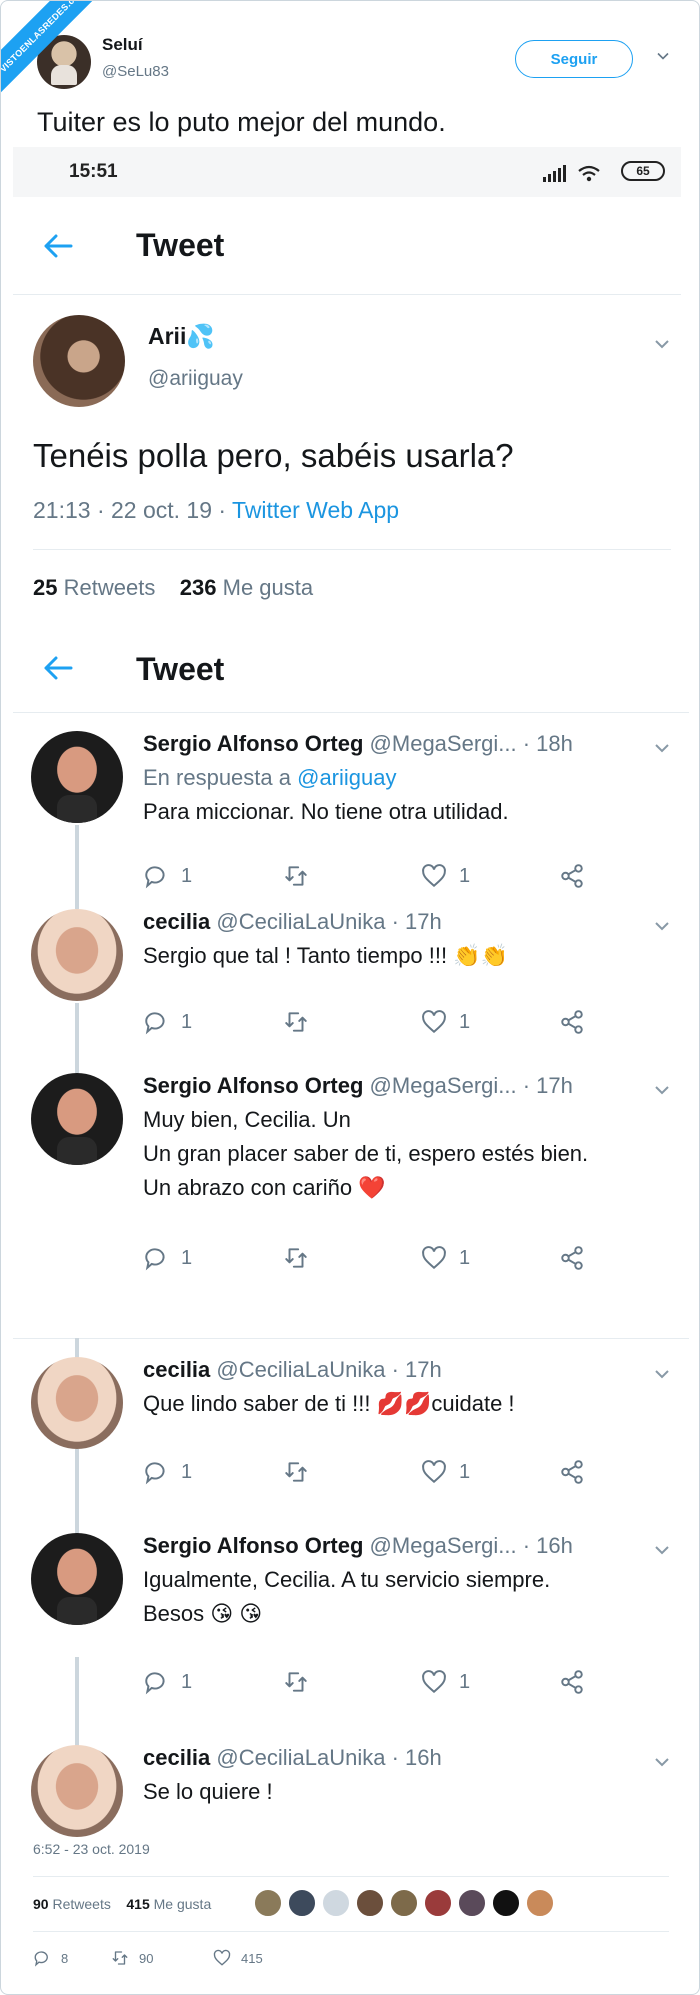 Image resolution: width=700 pixels, height=1995 pixels. I want to click on reply-to-mention: @ariiguay, so click(346, 777).